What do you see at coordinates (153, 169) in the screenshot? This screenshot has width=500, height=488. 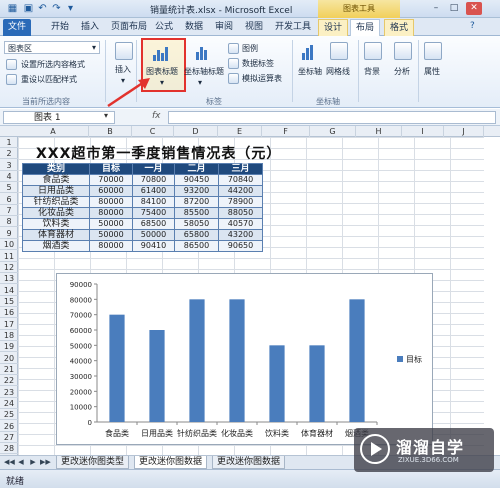 I see `table-header: 一月` at bounding box center [153, 169].